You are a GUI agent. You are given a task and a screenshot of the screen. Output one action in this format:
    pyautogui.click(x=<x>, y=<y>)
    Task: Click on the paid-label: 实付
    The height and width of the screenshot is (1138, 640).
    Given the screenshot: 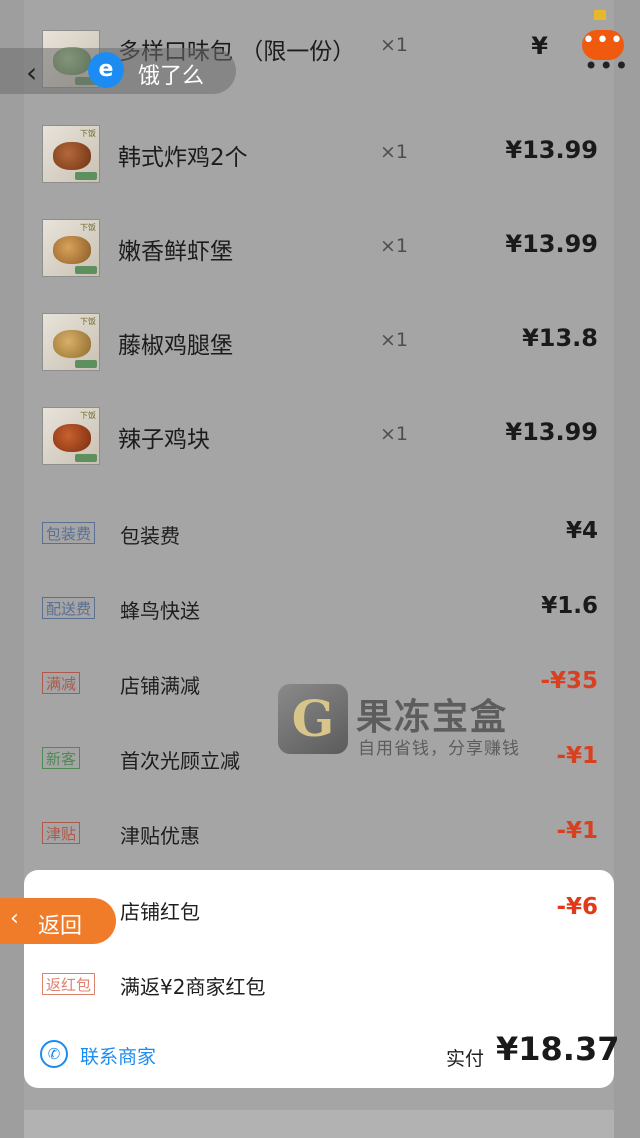 What is the action you would take?
    pyautogui.click(x=465, y=1059)
    